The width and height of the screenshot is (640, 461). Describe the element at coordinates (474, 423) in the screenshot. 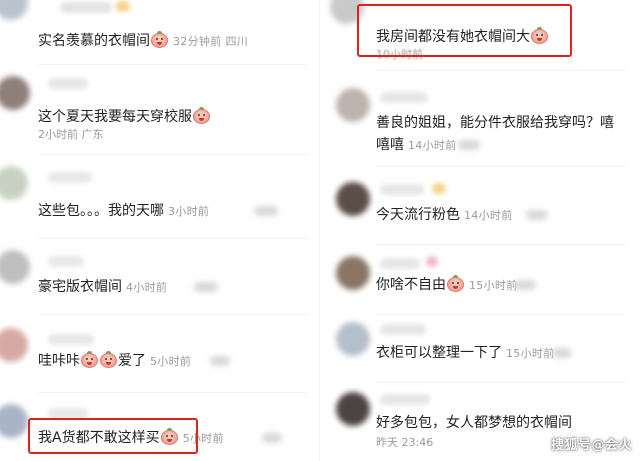

I see `comment-text: 好多包包，女人都梦想的衣帽间` at that location.